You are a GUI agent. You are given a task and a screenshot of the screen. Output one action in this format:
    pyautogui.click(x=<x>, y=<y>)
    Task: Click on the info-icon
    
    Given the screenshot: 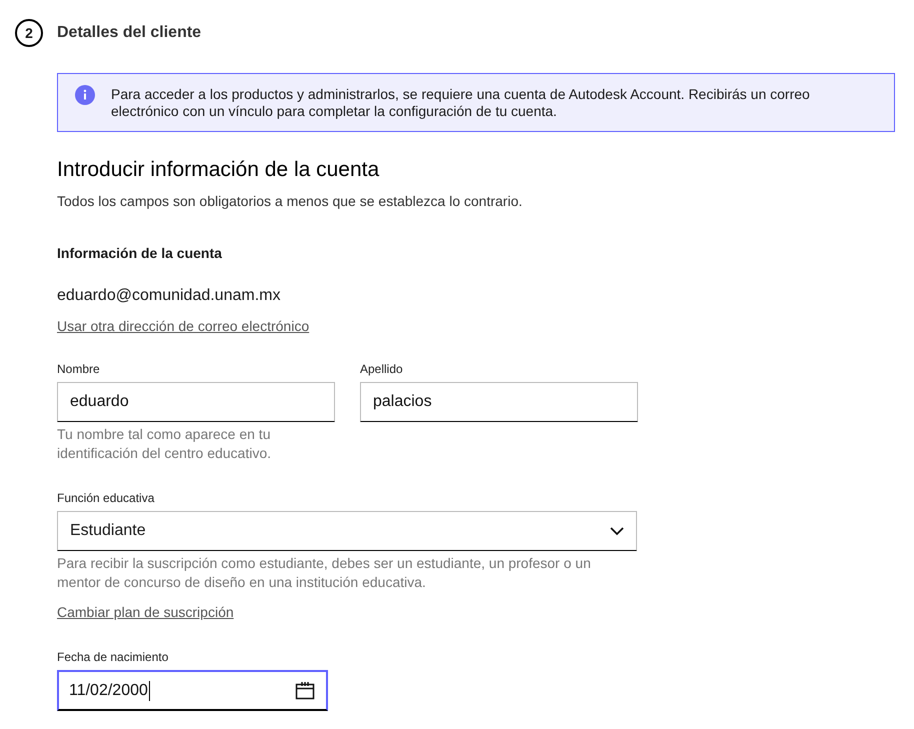 What is the action you would take?
    pyautogui.click(x=85, y=95)
    